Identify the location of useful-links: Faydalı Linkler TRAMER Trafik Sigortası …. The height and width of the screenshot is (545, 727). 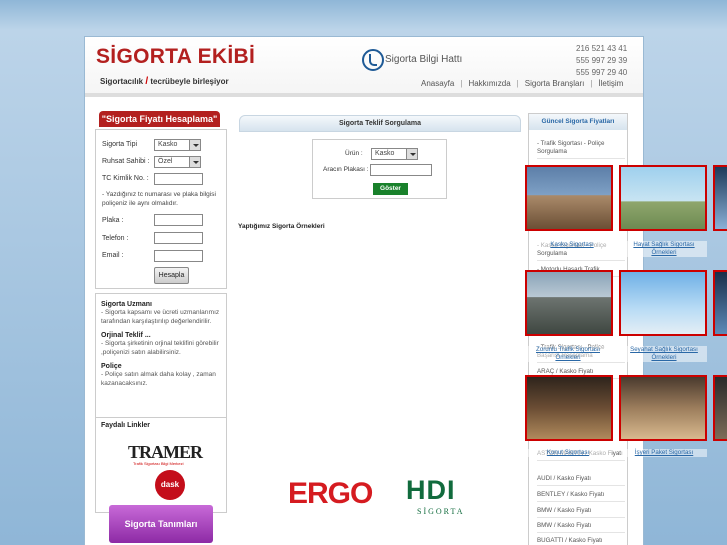
(161, 465).